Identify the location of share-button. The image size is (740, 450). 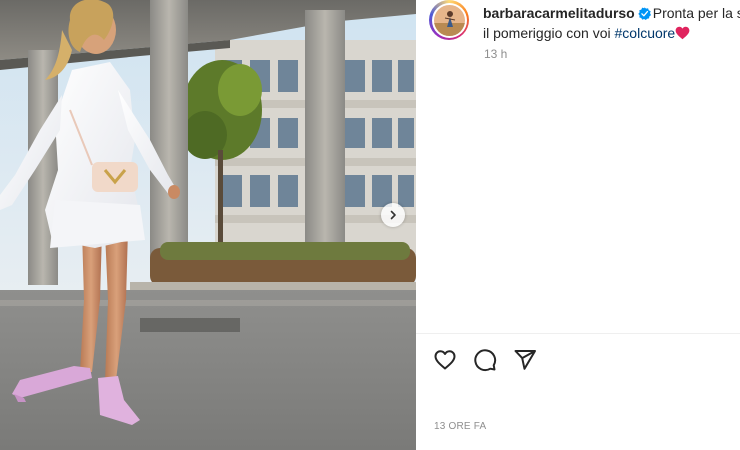
(525, 360).